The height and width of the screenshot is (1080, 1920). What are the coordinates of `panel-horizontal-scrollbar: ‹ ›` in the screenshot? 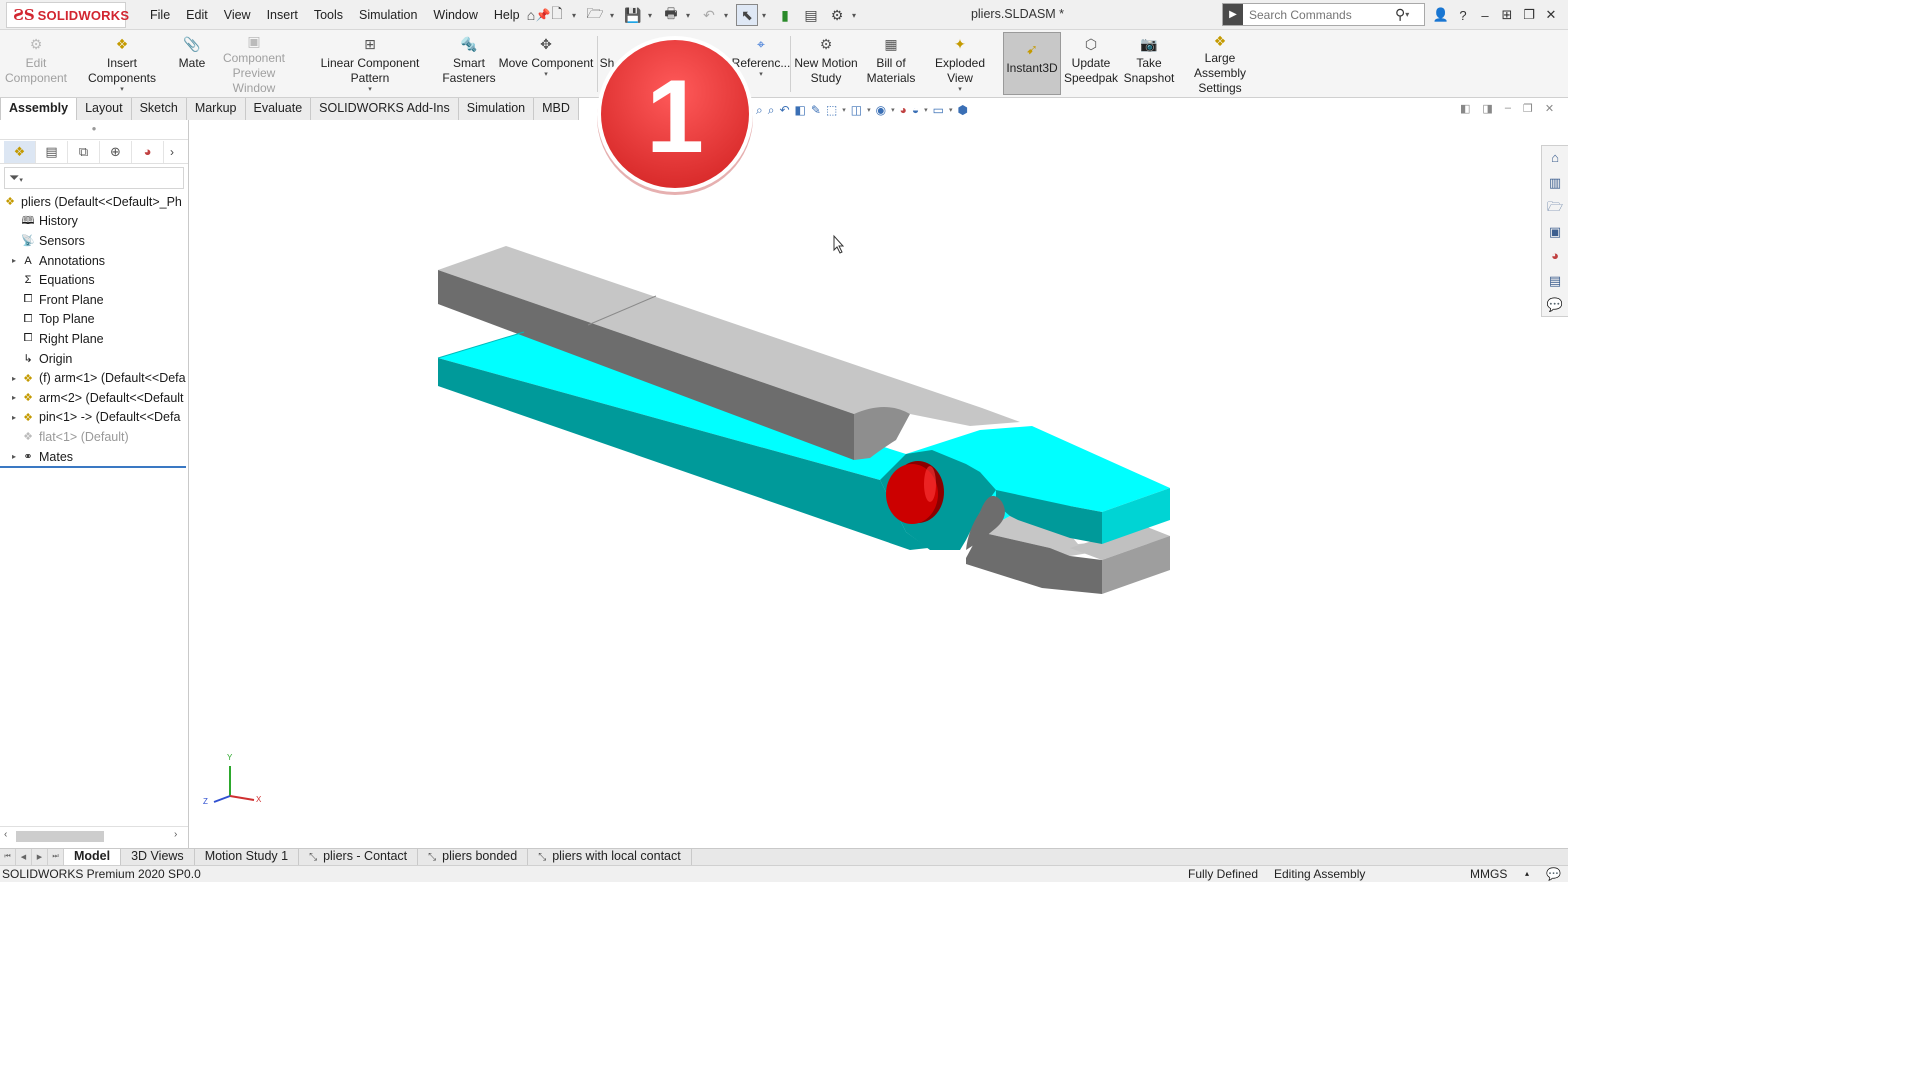 It's located at (94, 834).